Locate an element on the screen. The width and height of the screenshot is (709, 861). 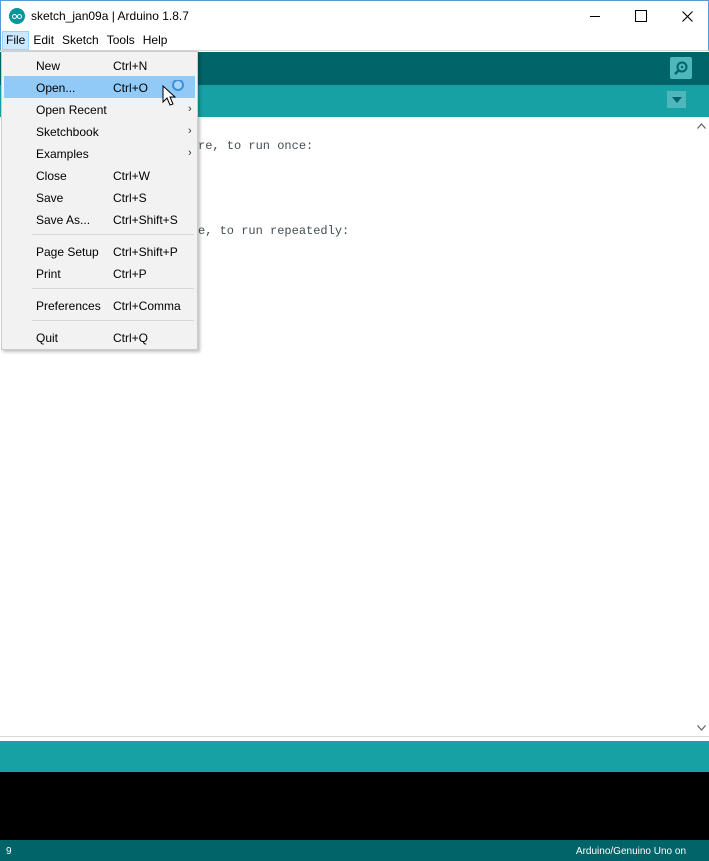
scroll-up-button is located at coordinates (701, 125).